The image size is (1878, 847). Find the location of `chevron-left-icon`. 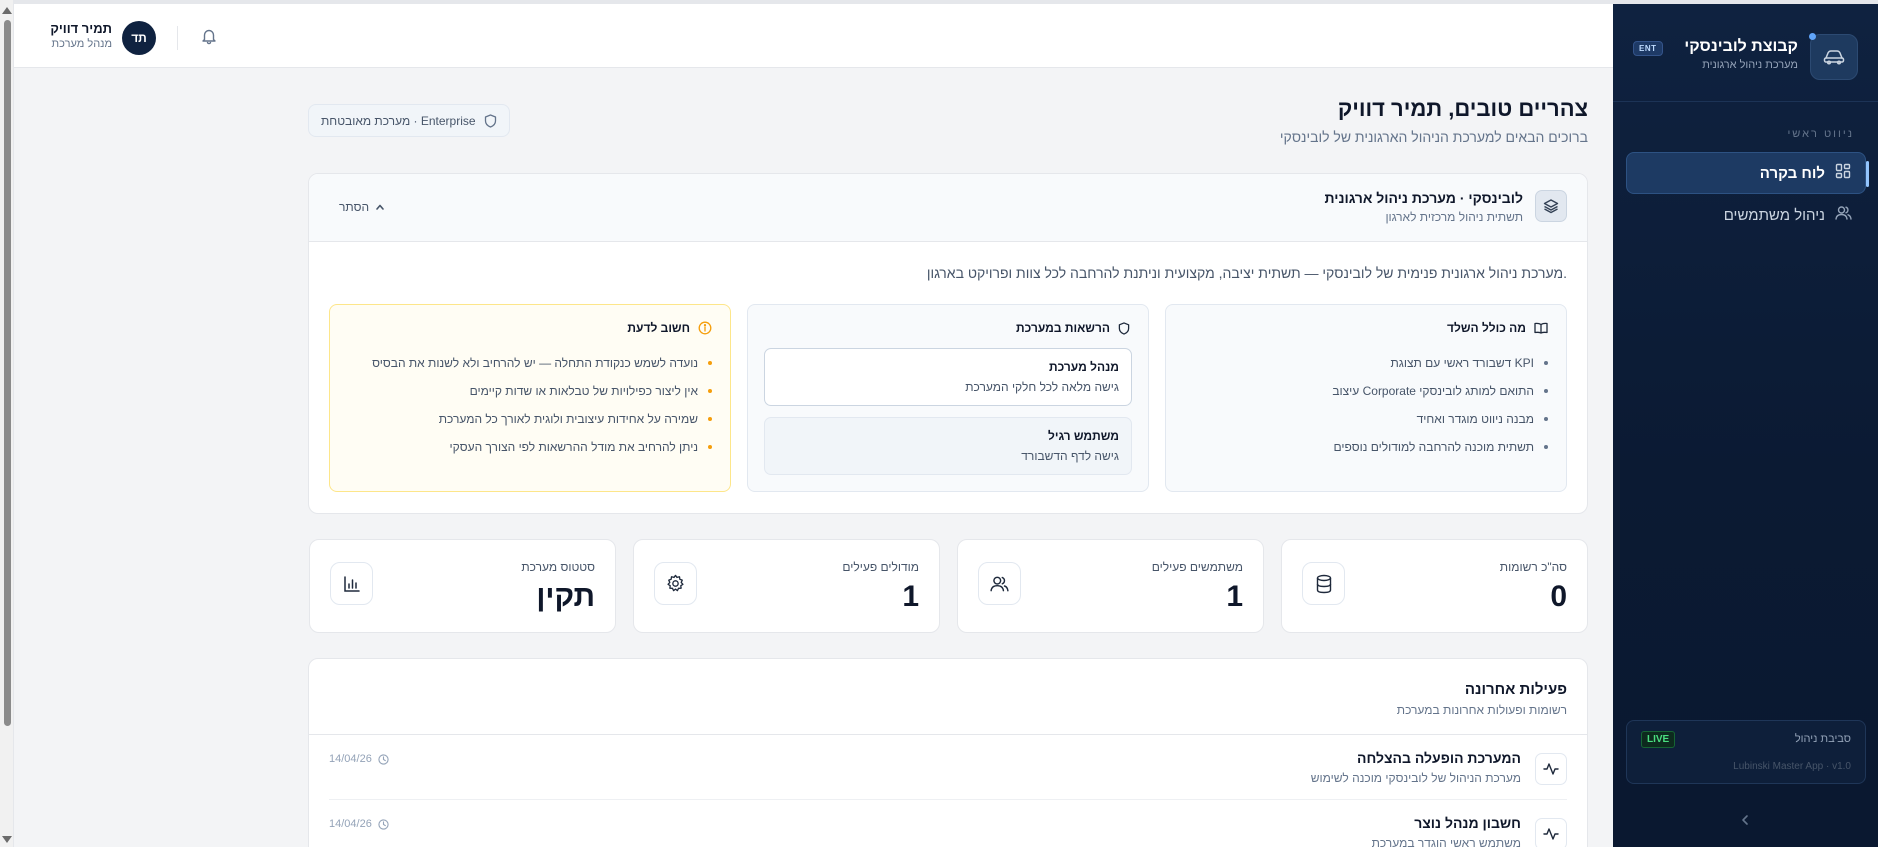

chevron-left-icon is located at coordinates (1745, 820).